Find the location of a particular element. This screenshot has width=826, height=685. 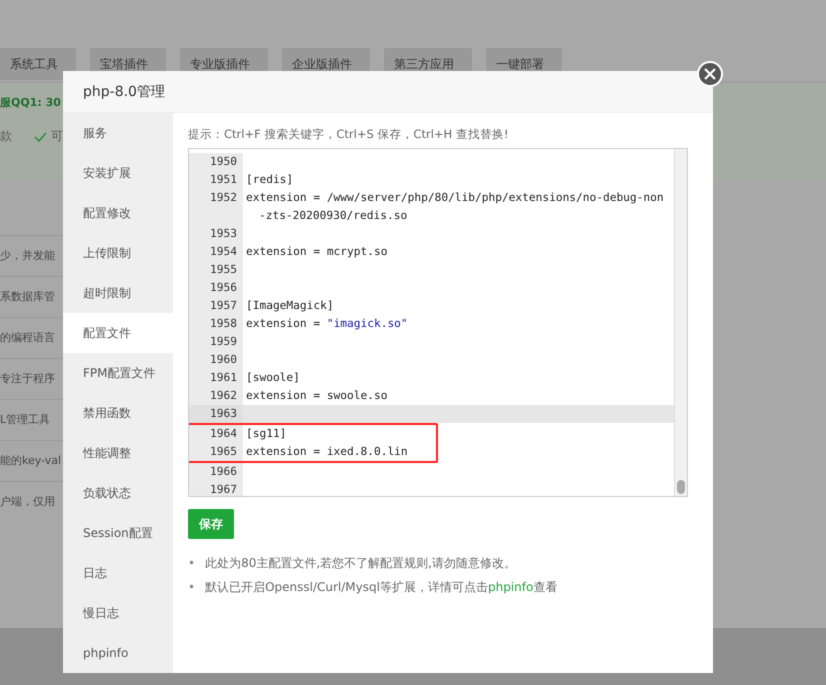

line-number: 1957 is located at coordinates (216, 306).